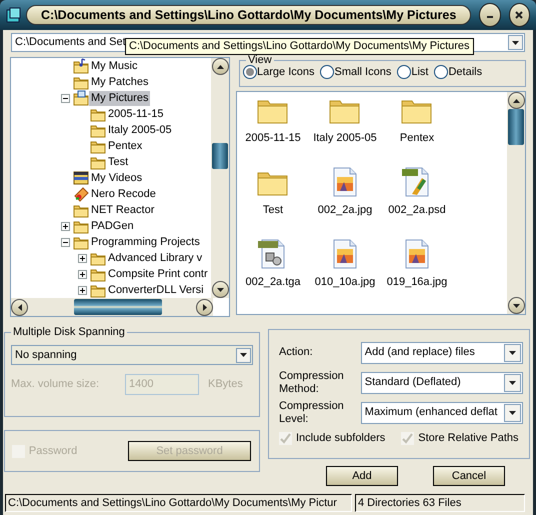 This screenshot has height=515, width=536. Describe the element at coordinates (225, 384) in the screenshot. I see `unit-label: KBytes` at that location.